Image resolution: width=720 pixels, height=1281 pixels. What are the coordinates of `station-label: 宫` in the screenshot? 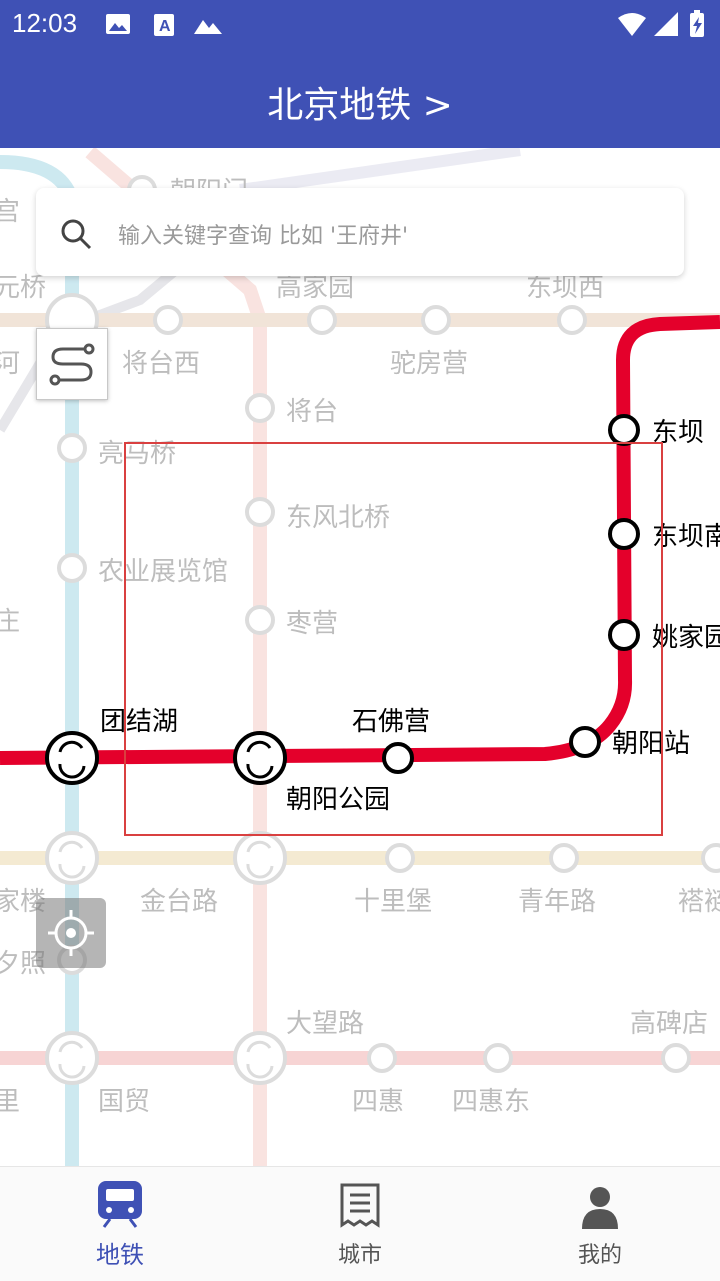 It's located at (10, 212).